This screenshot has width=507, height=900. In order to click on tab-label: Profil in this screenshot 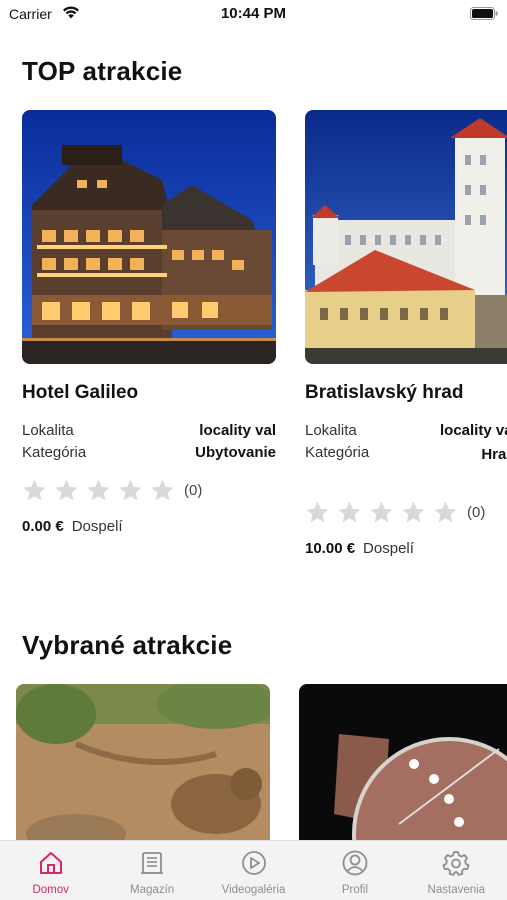, I will do `click(355, 890)`.